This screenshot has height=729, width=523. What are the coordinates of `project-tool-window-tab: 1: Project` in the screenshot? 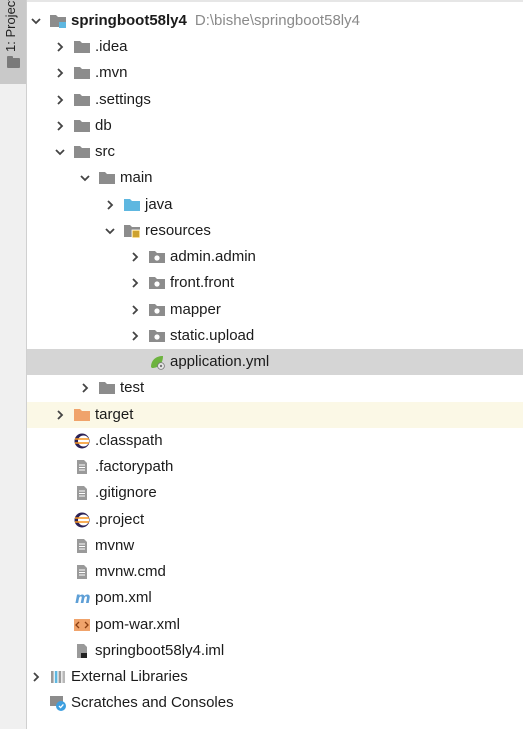 It's located at (13, 42).